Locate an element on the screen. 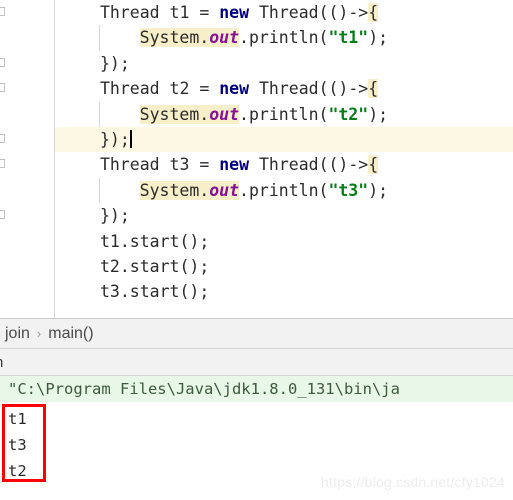  code-token: Thread t3 = is located at coordinates (160, 165).